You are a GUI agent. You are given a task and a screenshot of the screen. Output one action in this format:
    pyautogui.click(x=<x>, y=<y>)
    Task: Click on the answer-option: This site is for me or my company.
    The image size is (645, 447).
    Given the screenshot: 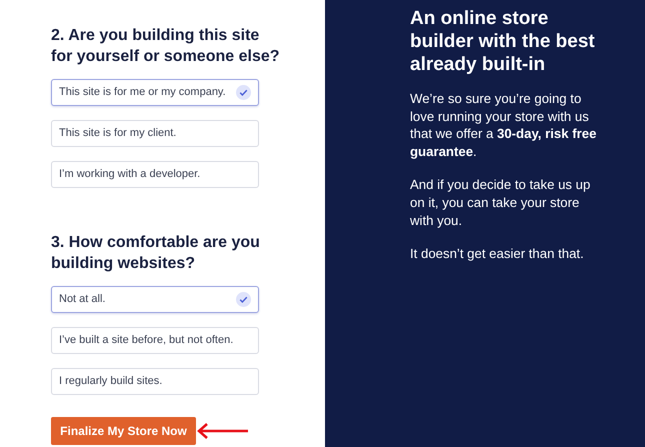 What is the action you would take?
    pyautogui.click(x=155, y=92)
    